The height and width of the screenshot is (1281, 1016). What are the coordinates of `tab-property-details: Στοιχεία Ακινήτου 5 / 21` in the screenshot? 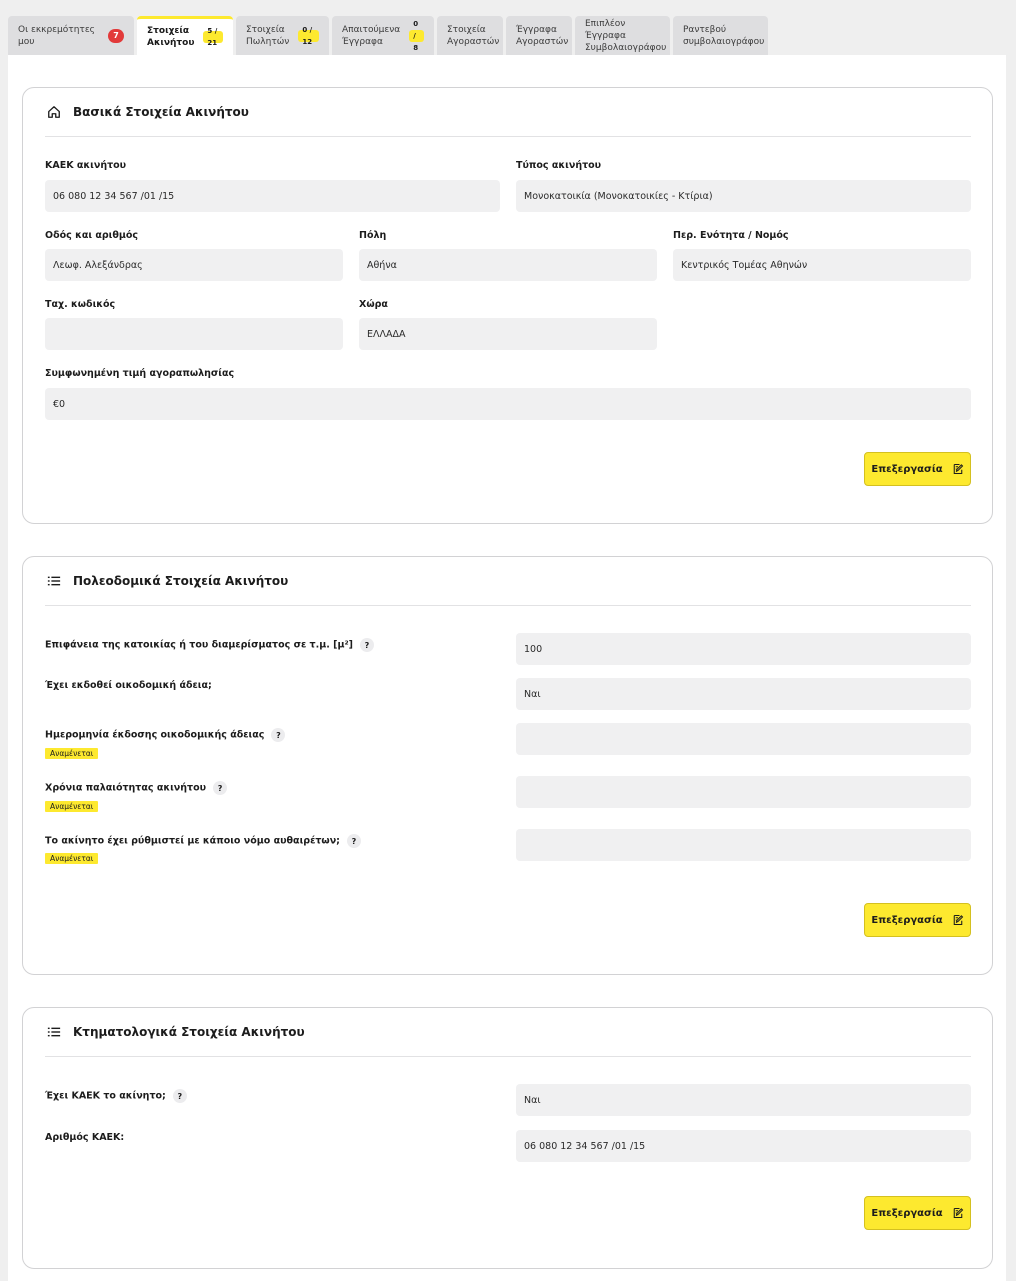 It's located at (185, 35).